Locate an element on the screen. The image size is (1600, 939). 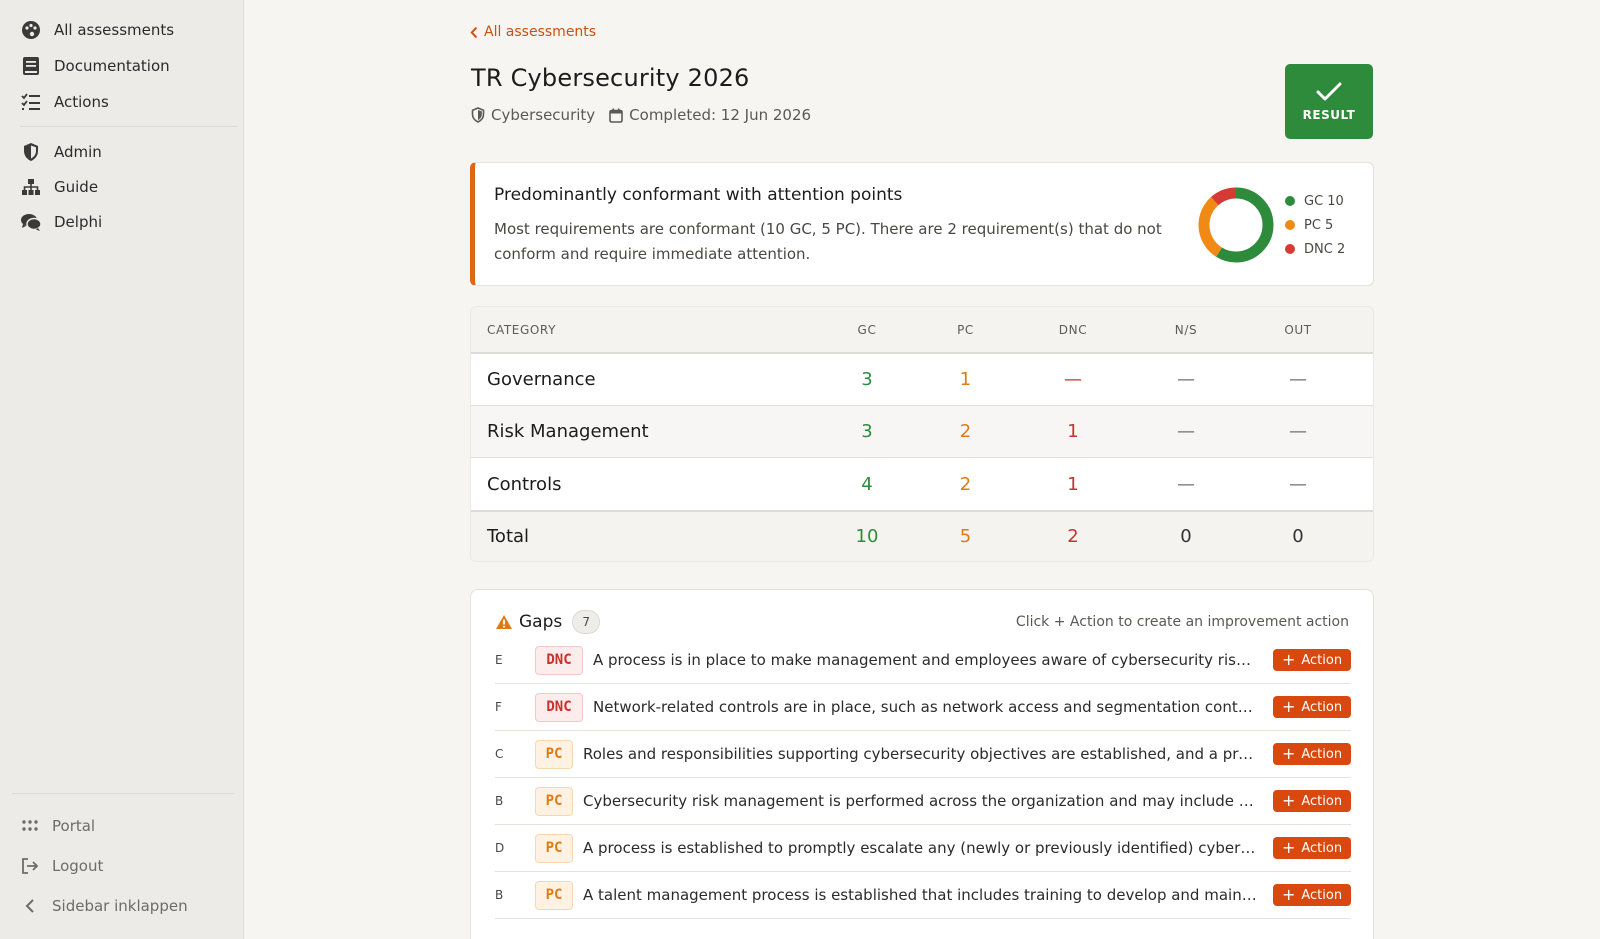
portal-label: Portal is located at coordinates (74, 826).